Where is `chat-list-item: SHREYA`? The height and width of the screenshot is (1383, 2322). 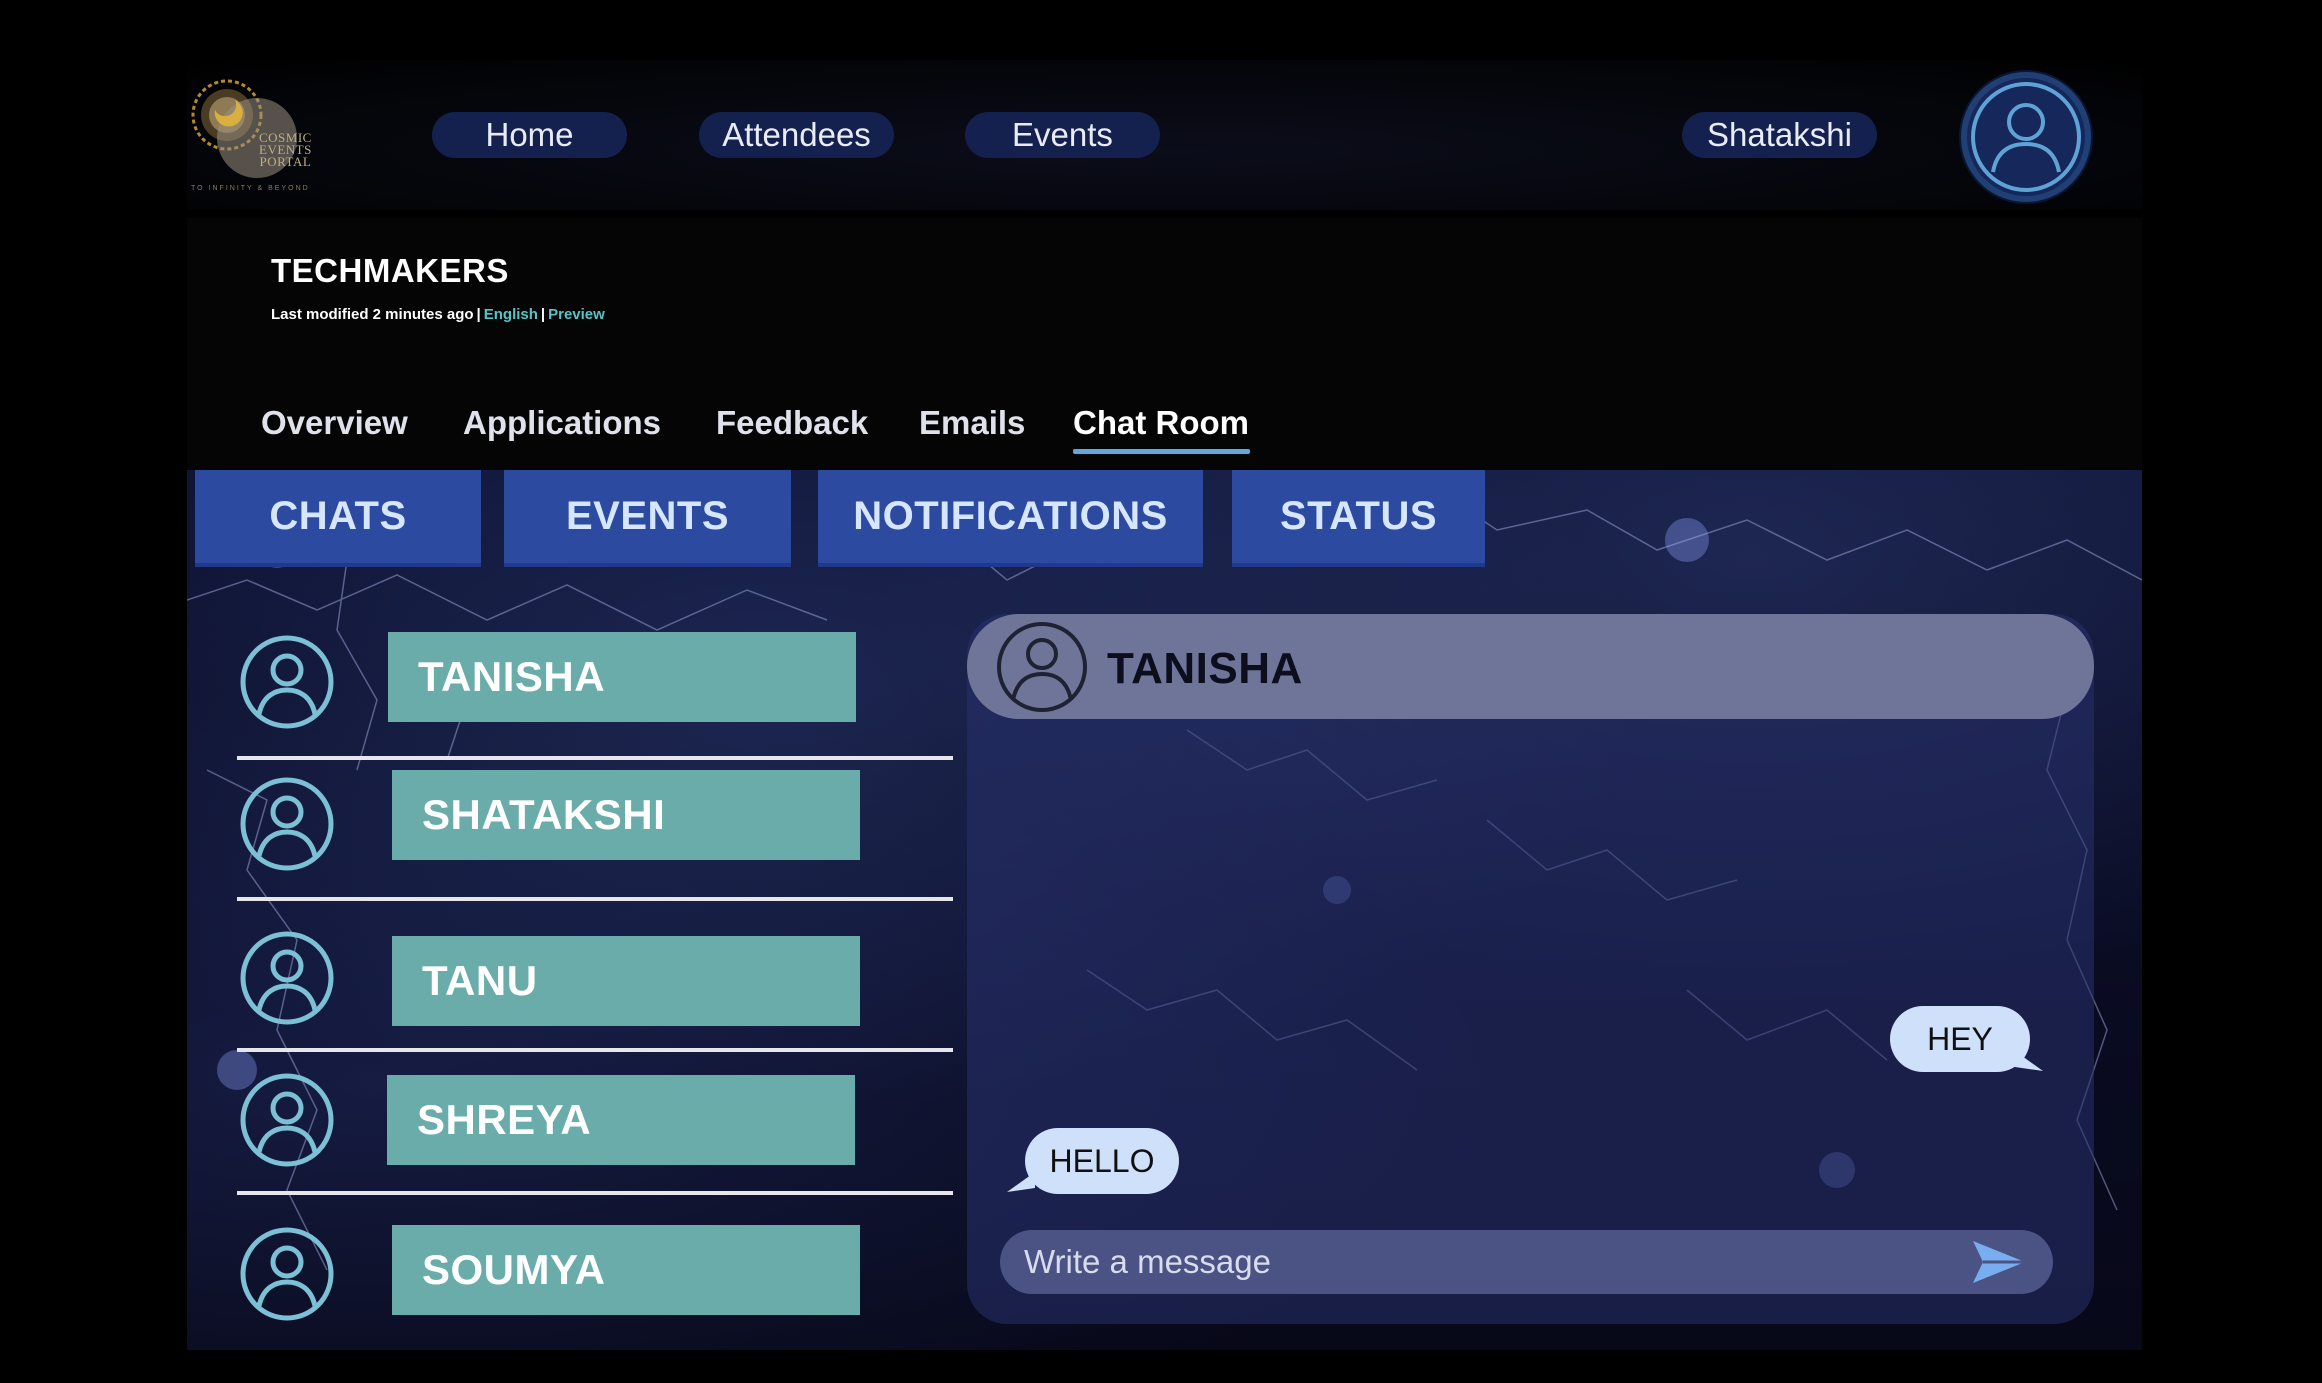
chat-list-item: SHREYA is located at coordinates (595, 1140).